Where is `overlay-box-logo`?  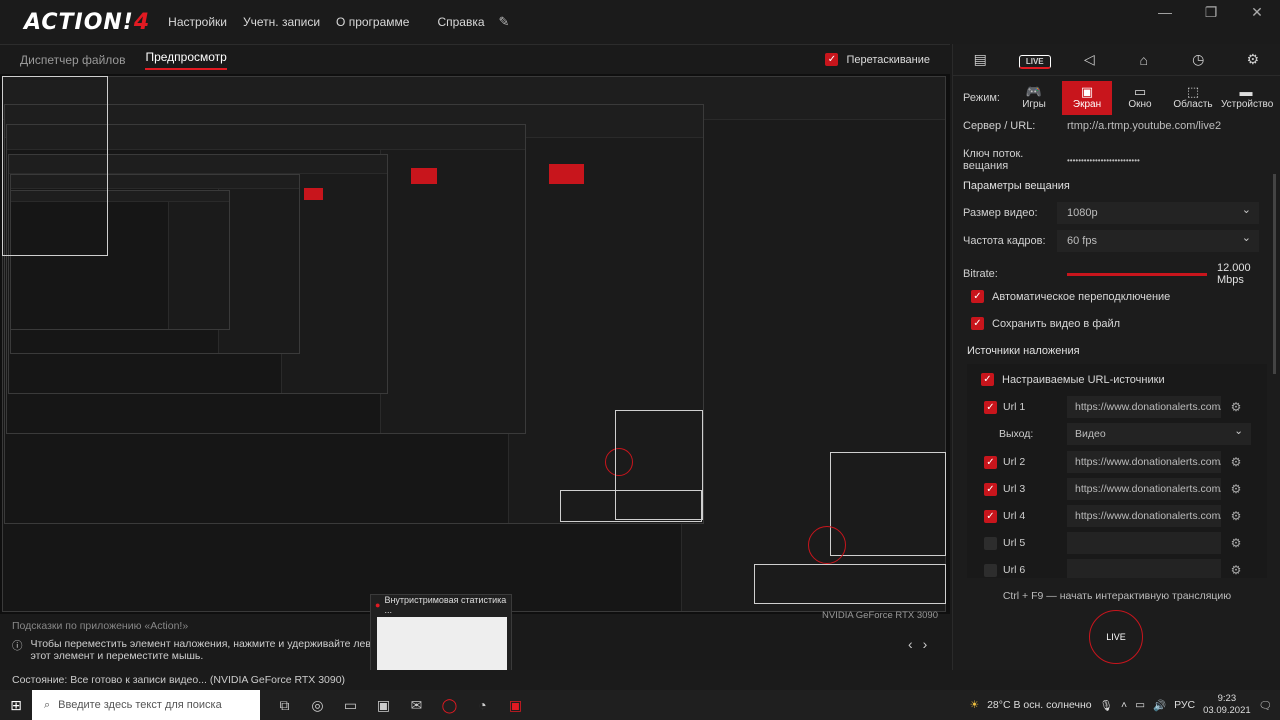 overlay-box-logo is located at coordinates (55, 166).